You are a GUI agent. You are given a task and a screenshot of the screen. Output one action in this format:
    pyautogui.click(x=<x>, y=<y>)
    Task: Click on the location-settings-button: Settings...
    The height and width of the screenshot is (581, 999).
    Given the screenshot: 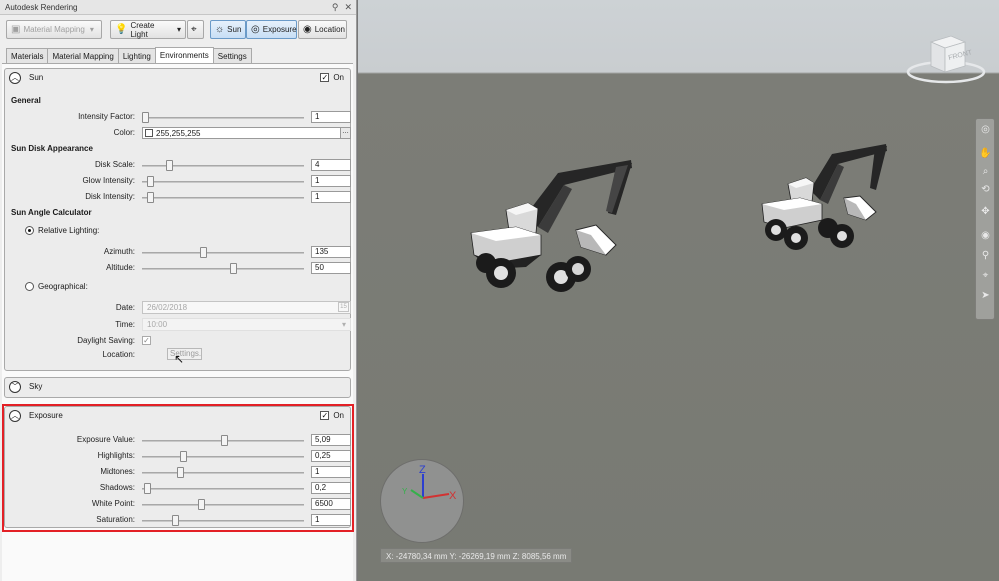 What is the action you would take?
    pyautogui.click(x=184, y=354)
    